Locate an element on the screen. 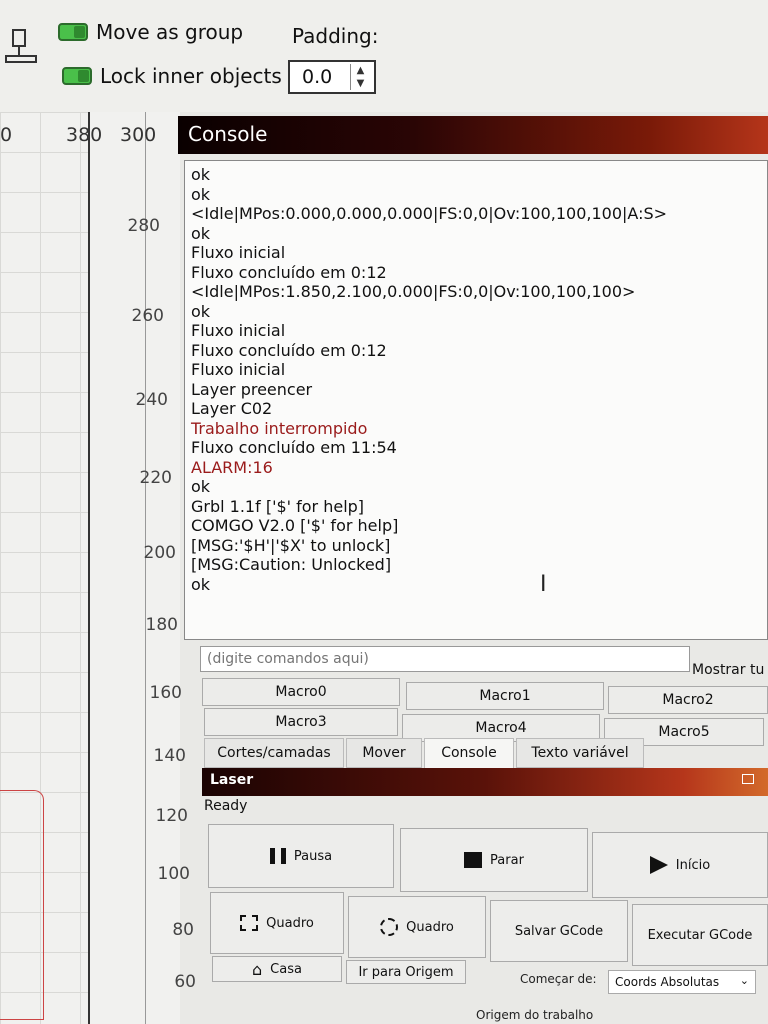 Image resolution: width=768 pixels, height=1024 pixels. log-line-error: ALARM:16 is located at coordinates (232, 467).